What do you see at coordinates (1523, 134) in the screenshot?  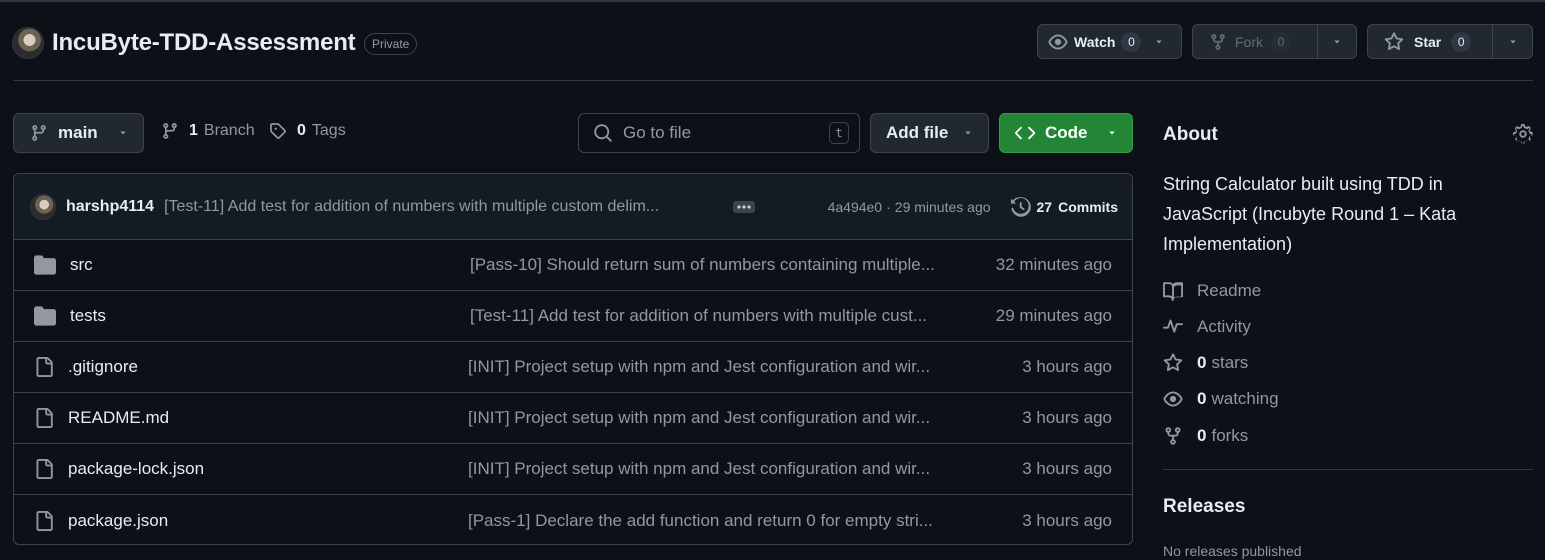 I see `gear-icon` at bounding box center [1523, 134].